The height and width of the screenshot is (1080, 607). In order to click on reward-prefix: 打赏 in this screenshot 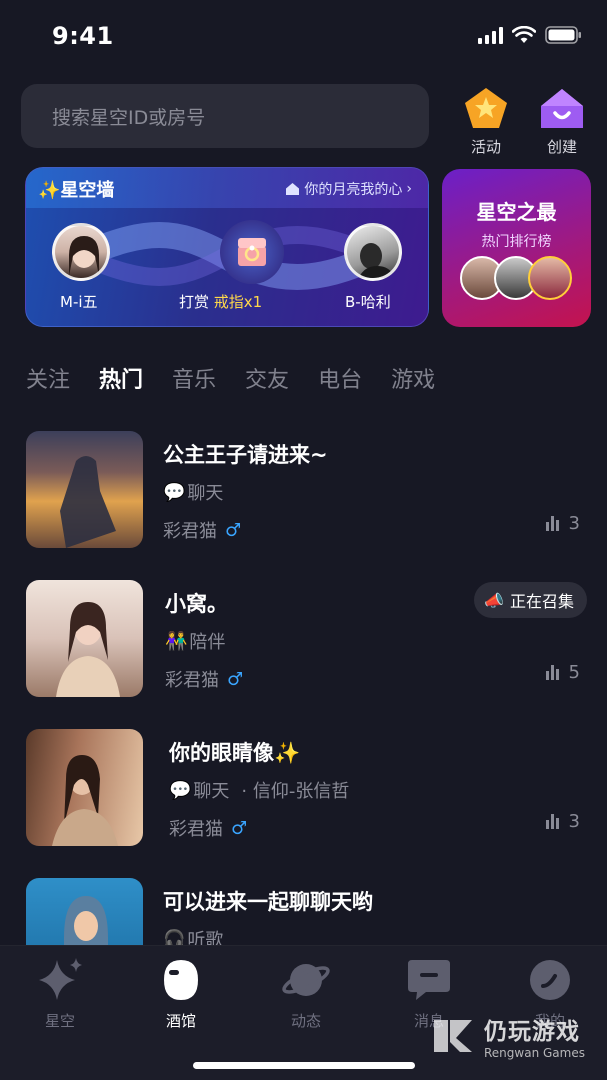, I will do `click(194, 302)`.